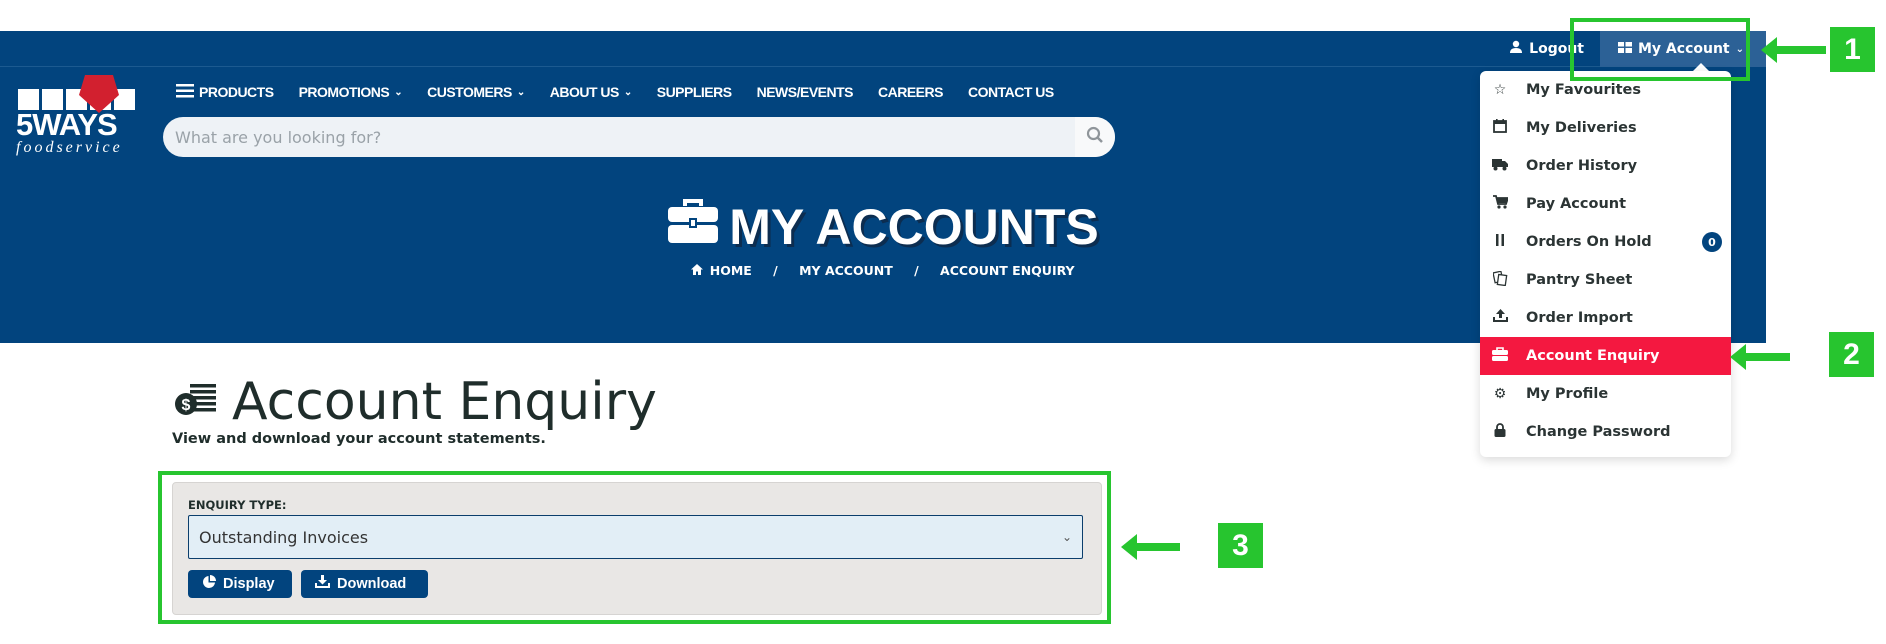  Describe the element at coordinates (1584, 90) in the screenshot. I see `menu-item-label: My Favourites` at that location.